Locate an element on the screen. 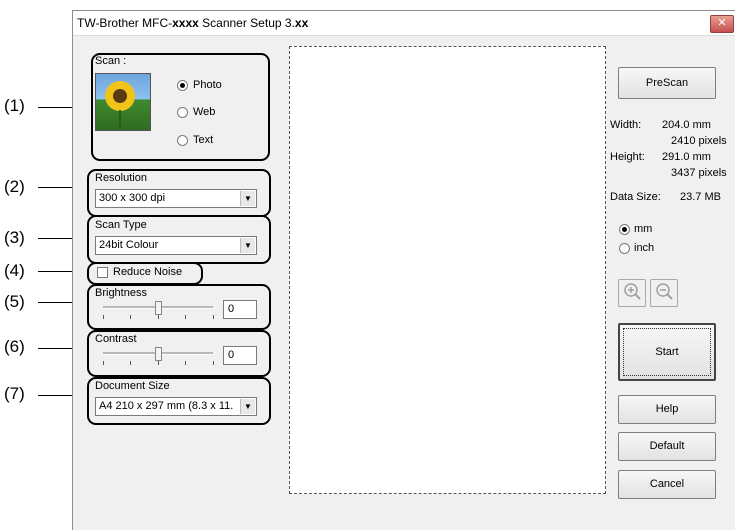  scan-preview-image is located at coordinates (123, 102).